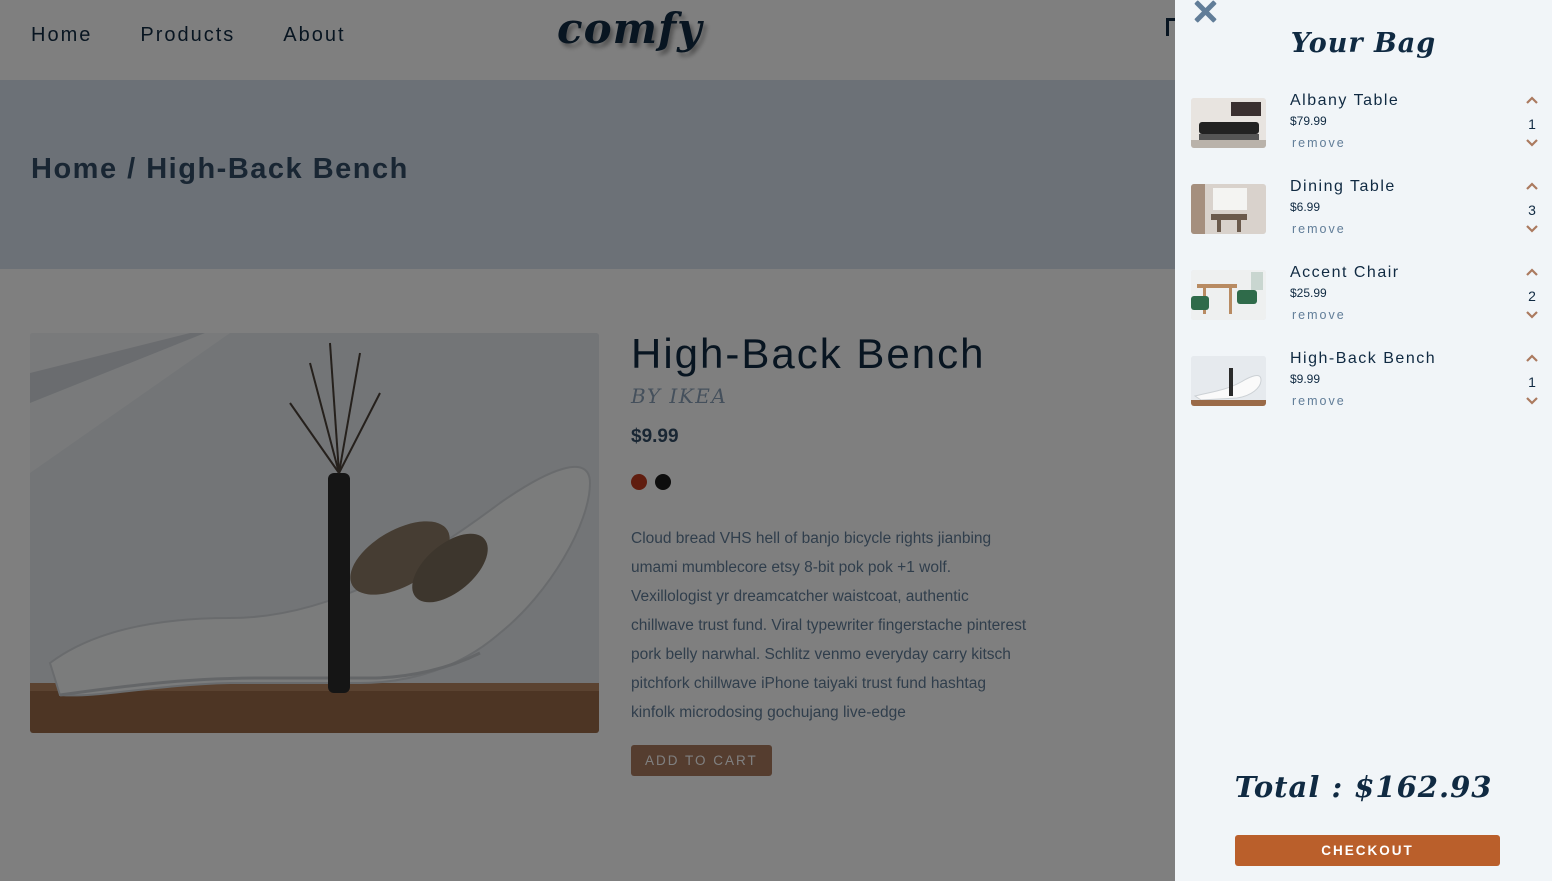  I want to click on cart-item: Dining Table $6.99 remove 3, so click(1366, 217).